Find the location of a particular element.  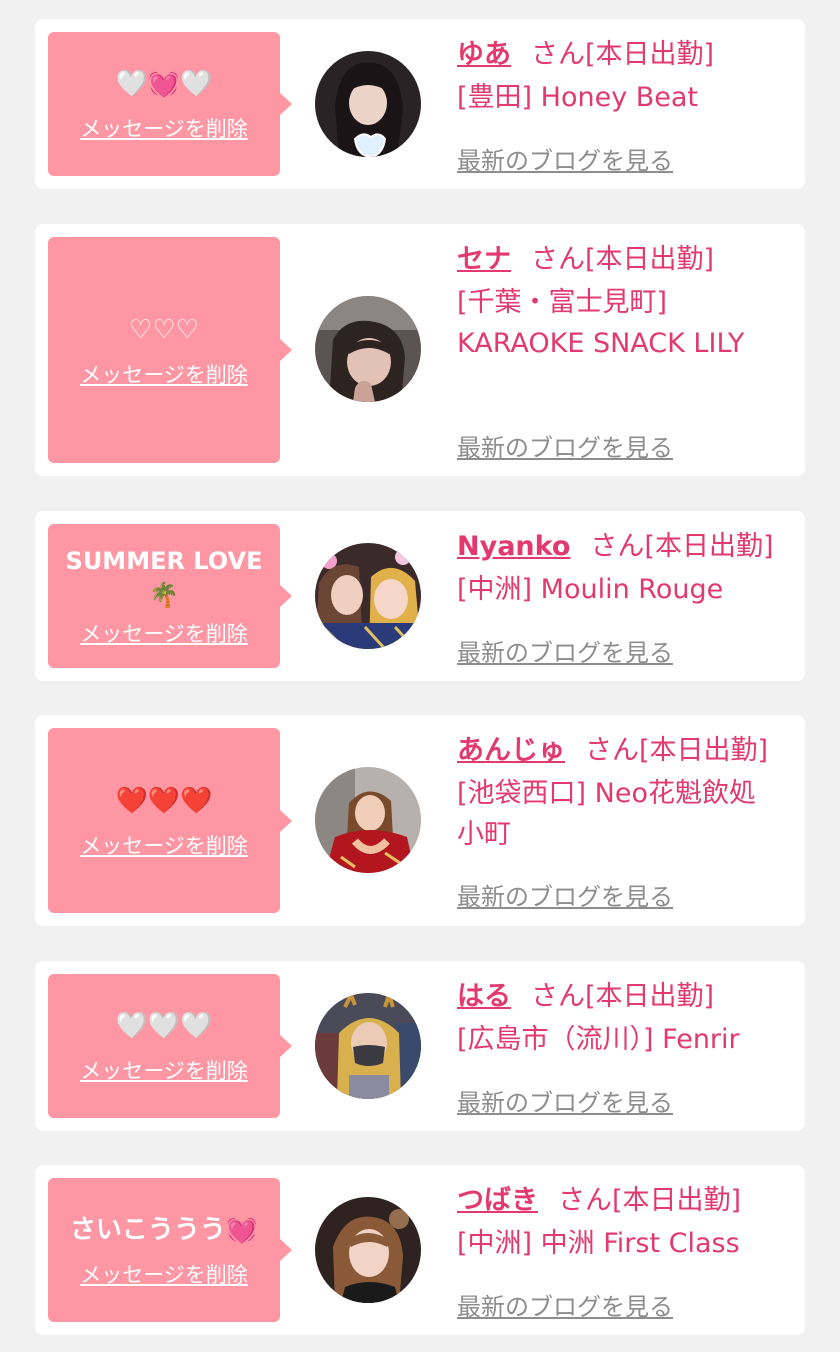

shop-name: [池袋西口] Neo花魁飲処小町 is located at coordinates (606, 814).